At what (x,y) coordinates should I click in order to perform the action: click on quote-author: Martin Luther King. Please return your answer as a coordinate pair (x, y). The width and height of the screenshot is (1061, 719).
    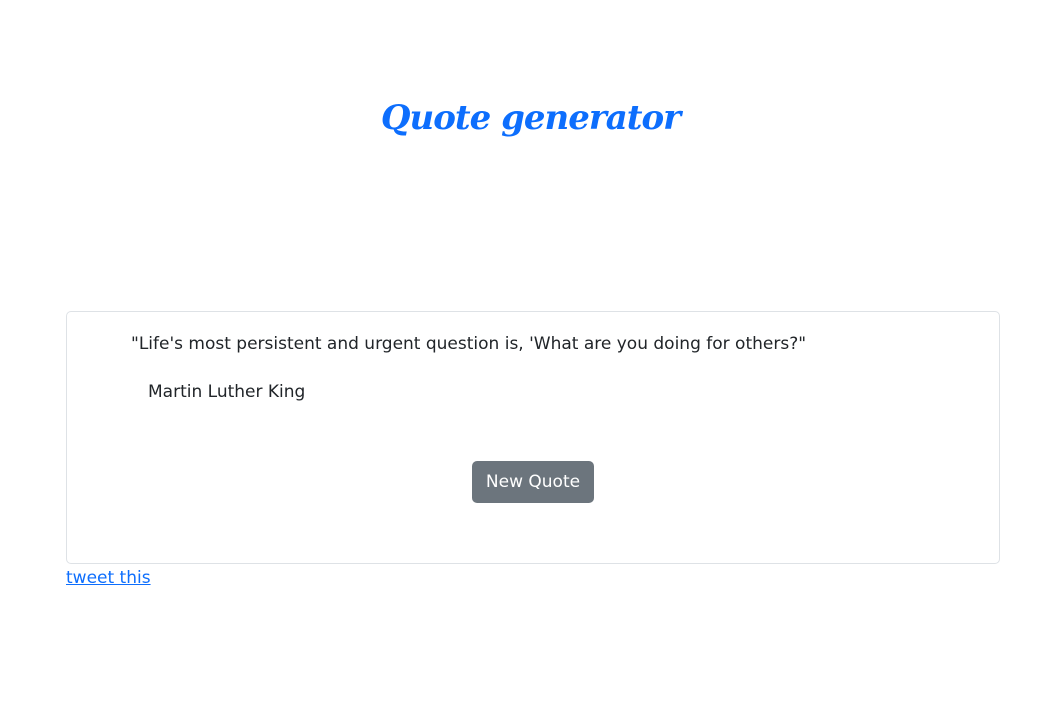
    Looking at the image, I should click on (227, 392).